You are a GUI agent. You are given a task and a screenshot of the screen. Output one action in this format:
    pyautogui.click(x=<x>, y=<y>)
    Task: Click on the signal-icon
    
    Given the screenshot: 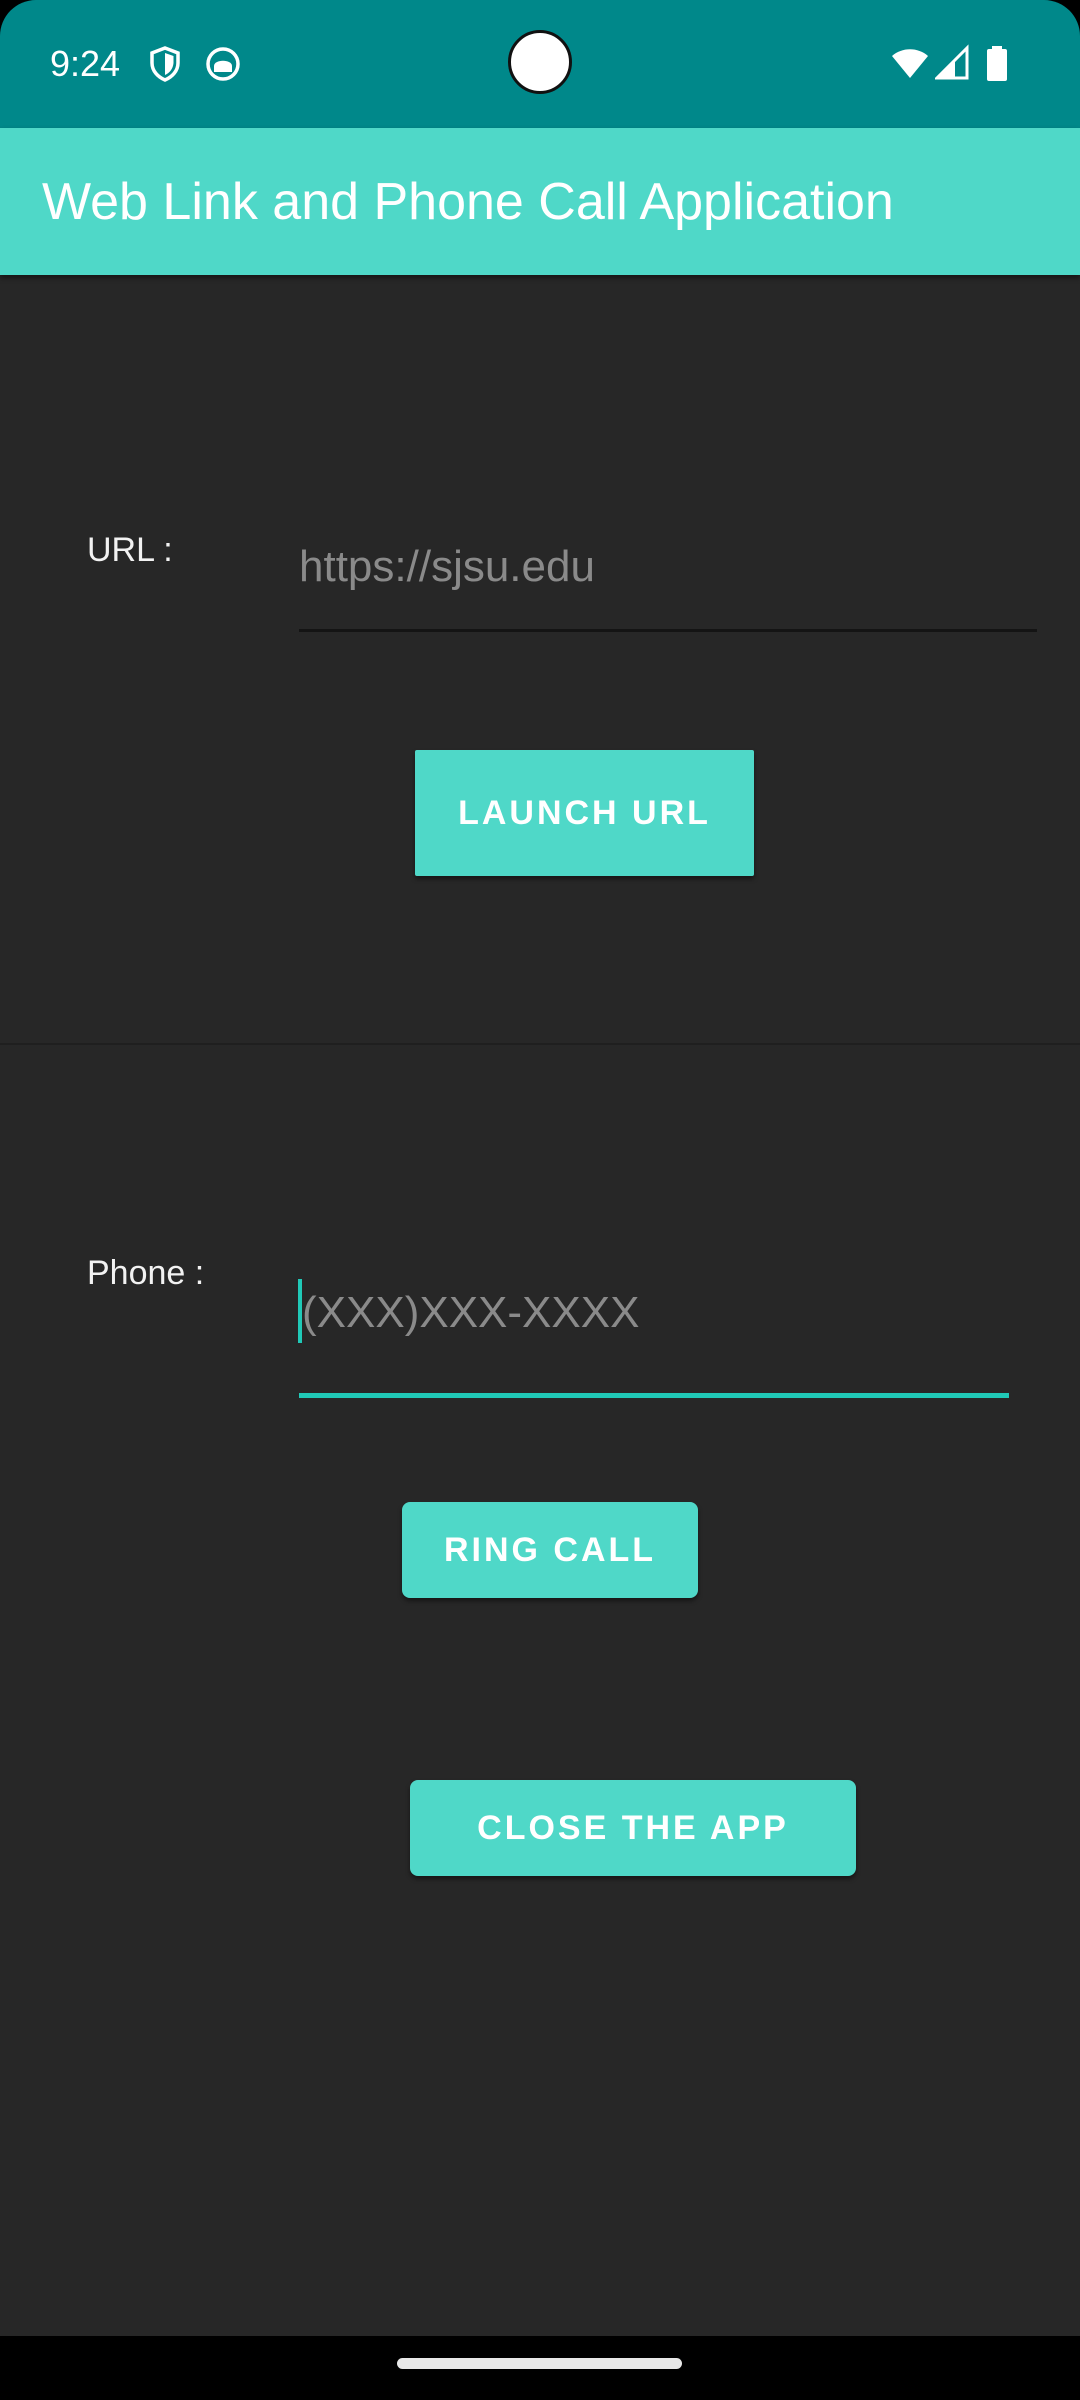 What is the action you would take?
    pyautogui.click(x=951, y=64)
    